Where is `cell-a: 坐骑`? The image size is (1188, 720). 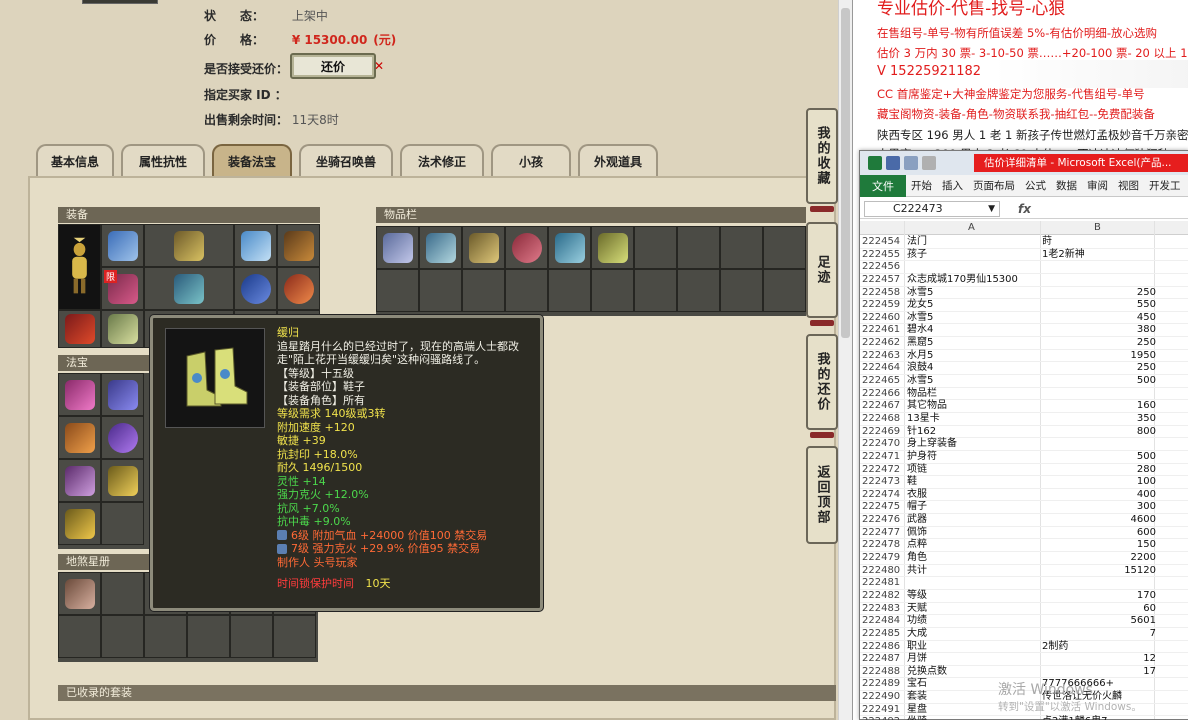 cell-a: 坐骑 is located at coordinates (917, 718).